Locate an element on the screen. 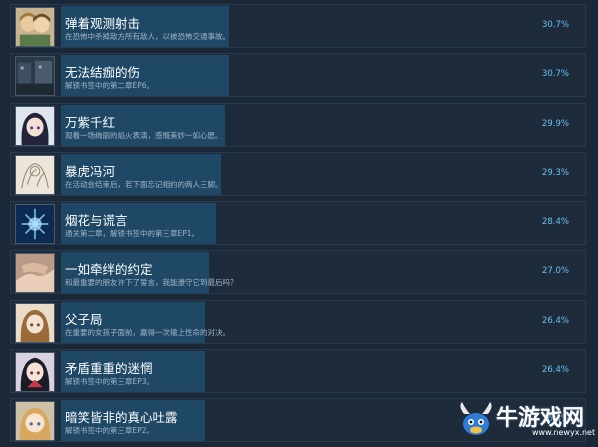  achievement-row: 弹着观测射击 在恐怖中杀掉敌方所有敌人，以被恐怖交通事故。 30.7% is located at coordinates (298, 26).